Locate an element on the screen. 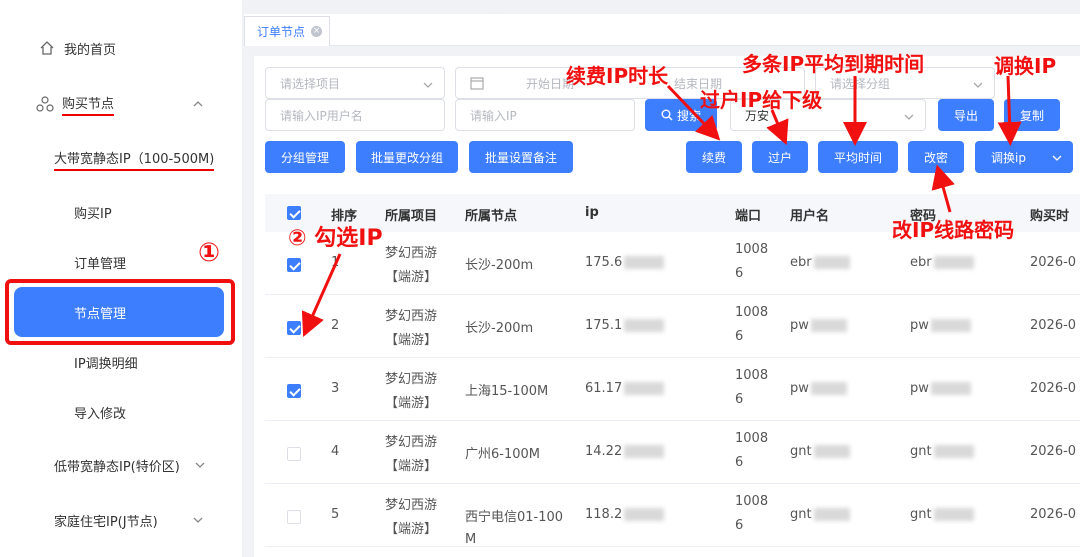 Image resolution: width=1080 pixels, height=557 pixels. sidebar-item-import-modify: 导入修改 is located at coordinates (121, 412).